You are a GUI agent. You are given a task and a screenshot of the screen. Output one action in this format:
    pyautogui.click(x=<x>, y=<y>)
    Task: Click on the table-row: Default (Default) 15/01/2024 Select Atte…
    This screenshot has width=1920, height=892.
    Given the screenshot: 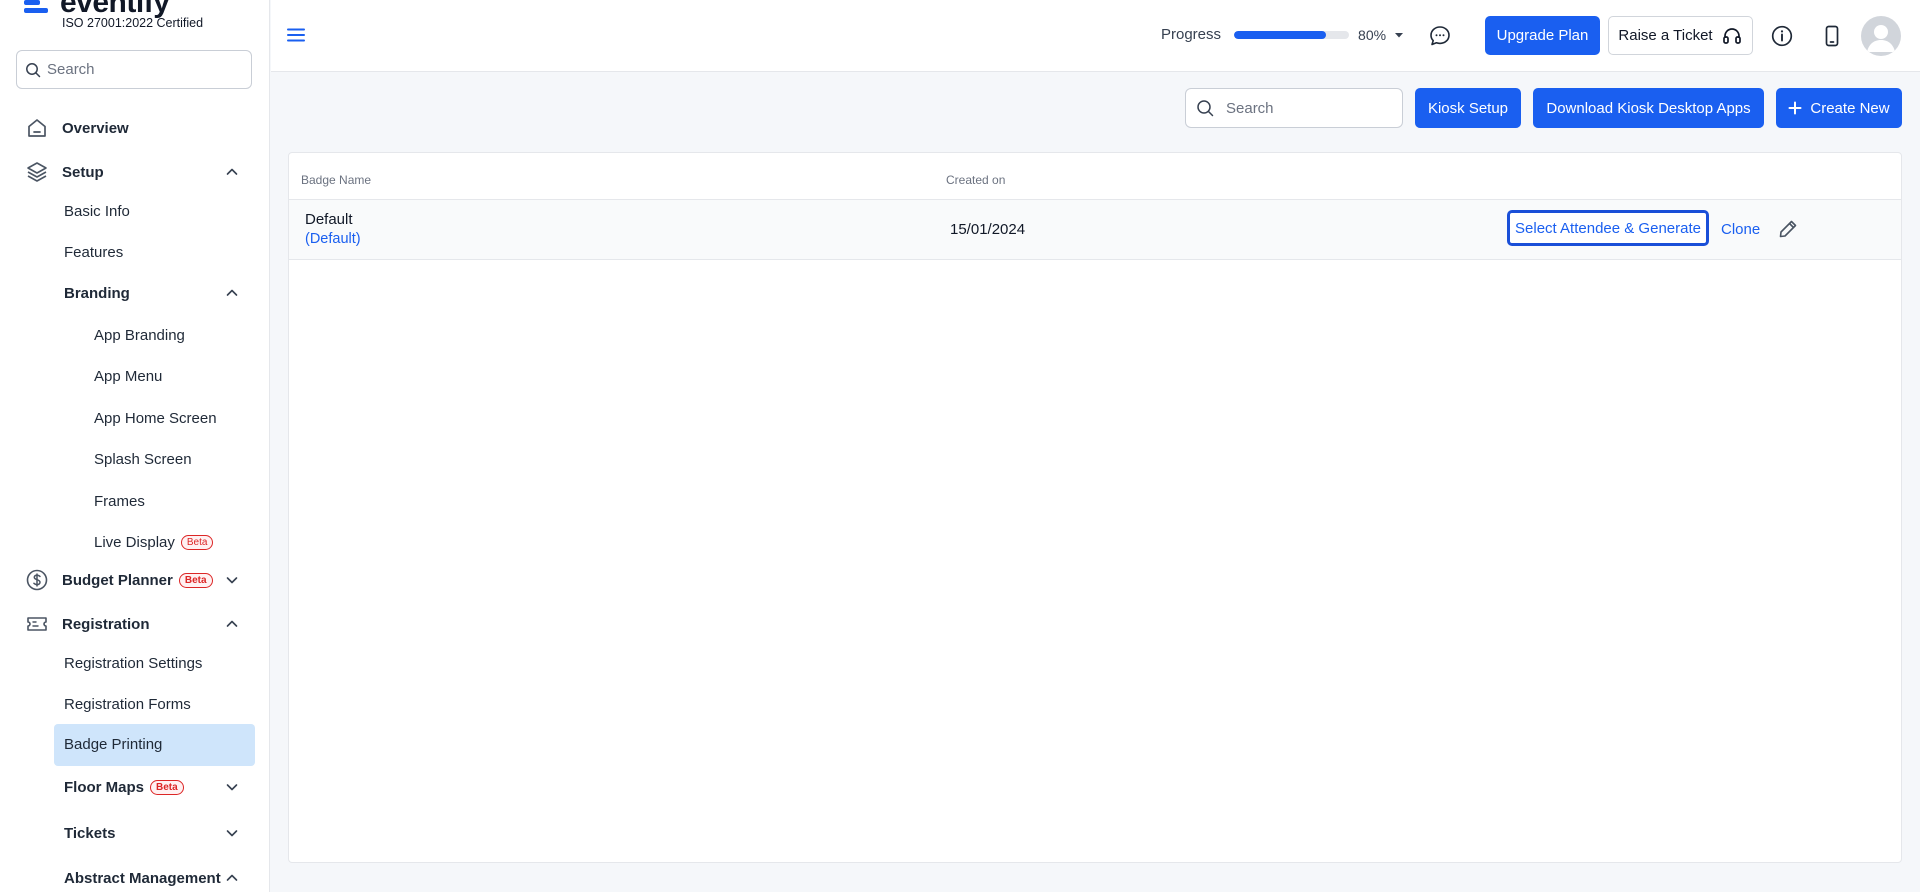 What is the action you would take?
    pyautogui.click(x=1095, y=230)
    